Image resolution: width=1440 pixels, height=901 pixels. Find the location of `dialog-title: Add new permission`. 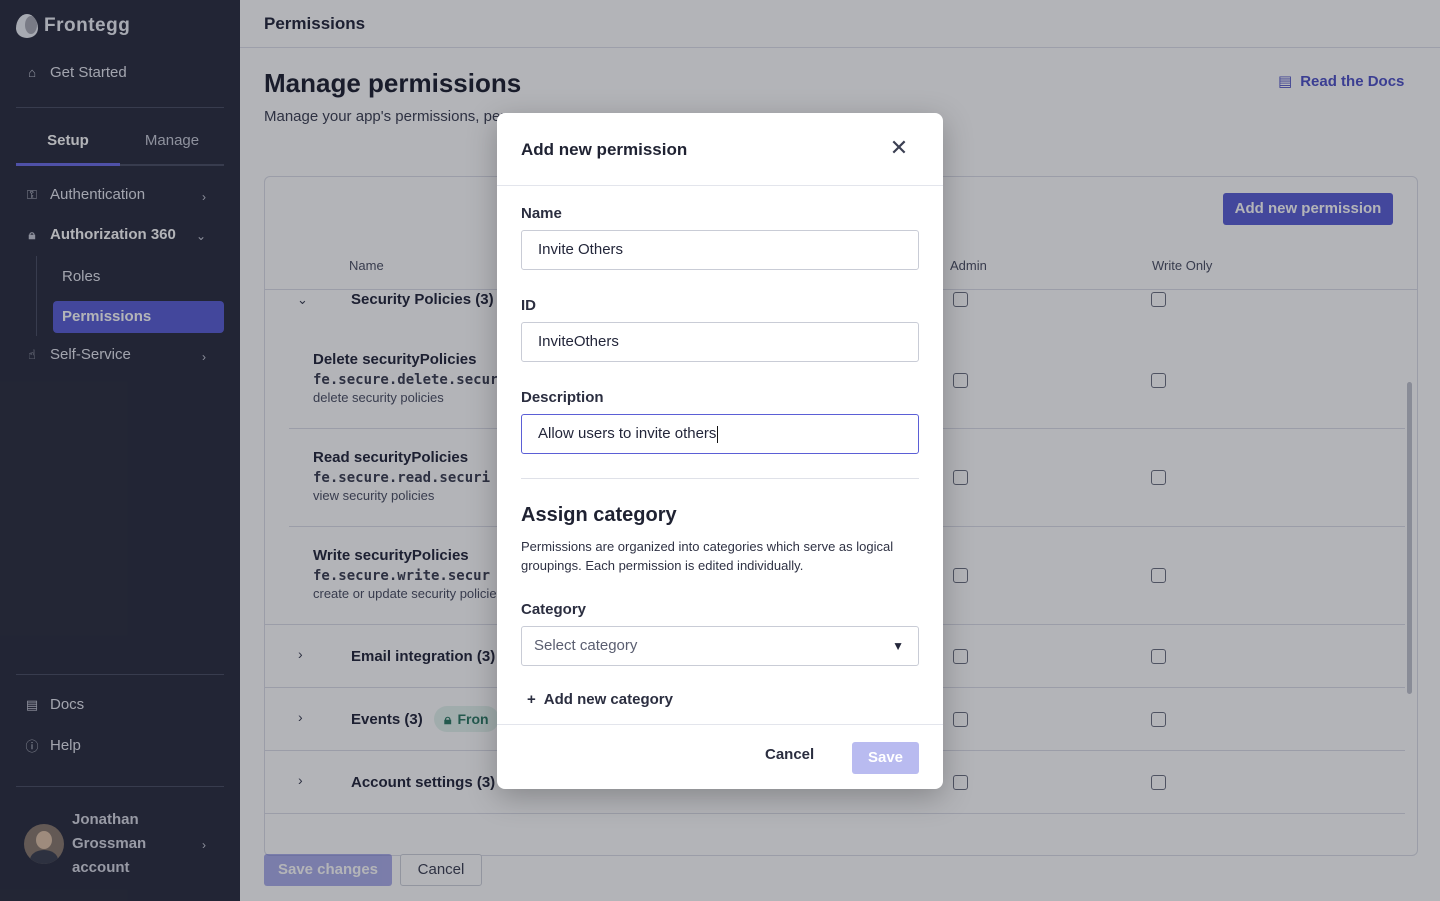

dialog-title: Add new permission is located at coordinates (604, 149).